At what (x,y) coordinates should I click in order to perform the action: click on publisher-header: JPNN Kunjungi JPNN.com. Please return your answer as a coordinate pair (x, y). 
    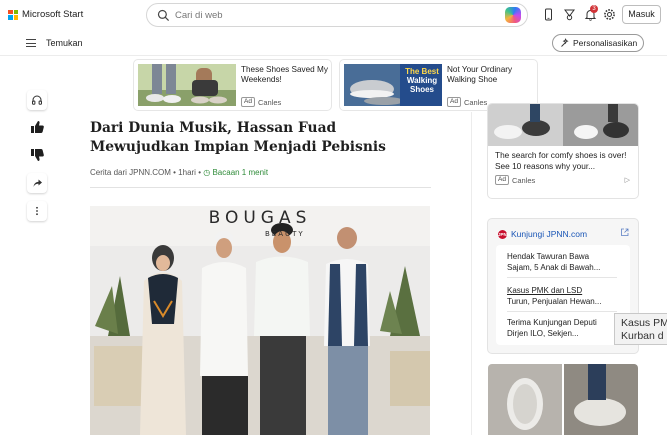
    Looking at the image, I should click on (542, 234).